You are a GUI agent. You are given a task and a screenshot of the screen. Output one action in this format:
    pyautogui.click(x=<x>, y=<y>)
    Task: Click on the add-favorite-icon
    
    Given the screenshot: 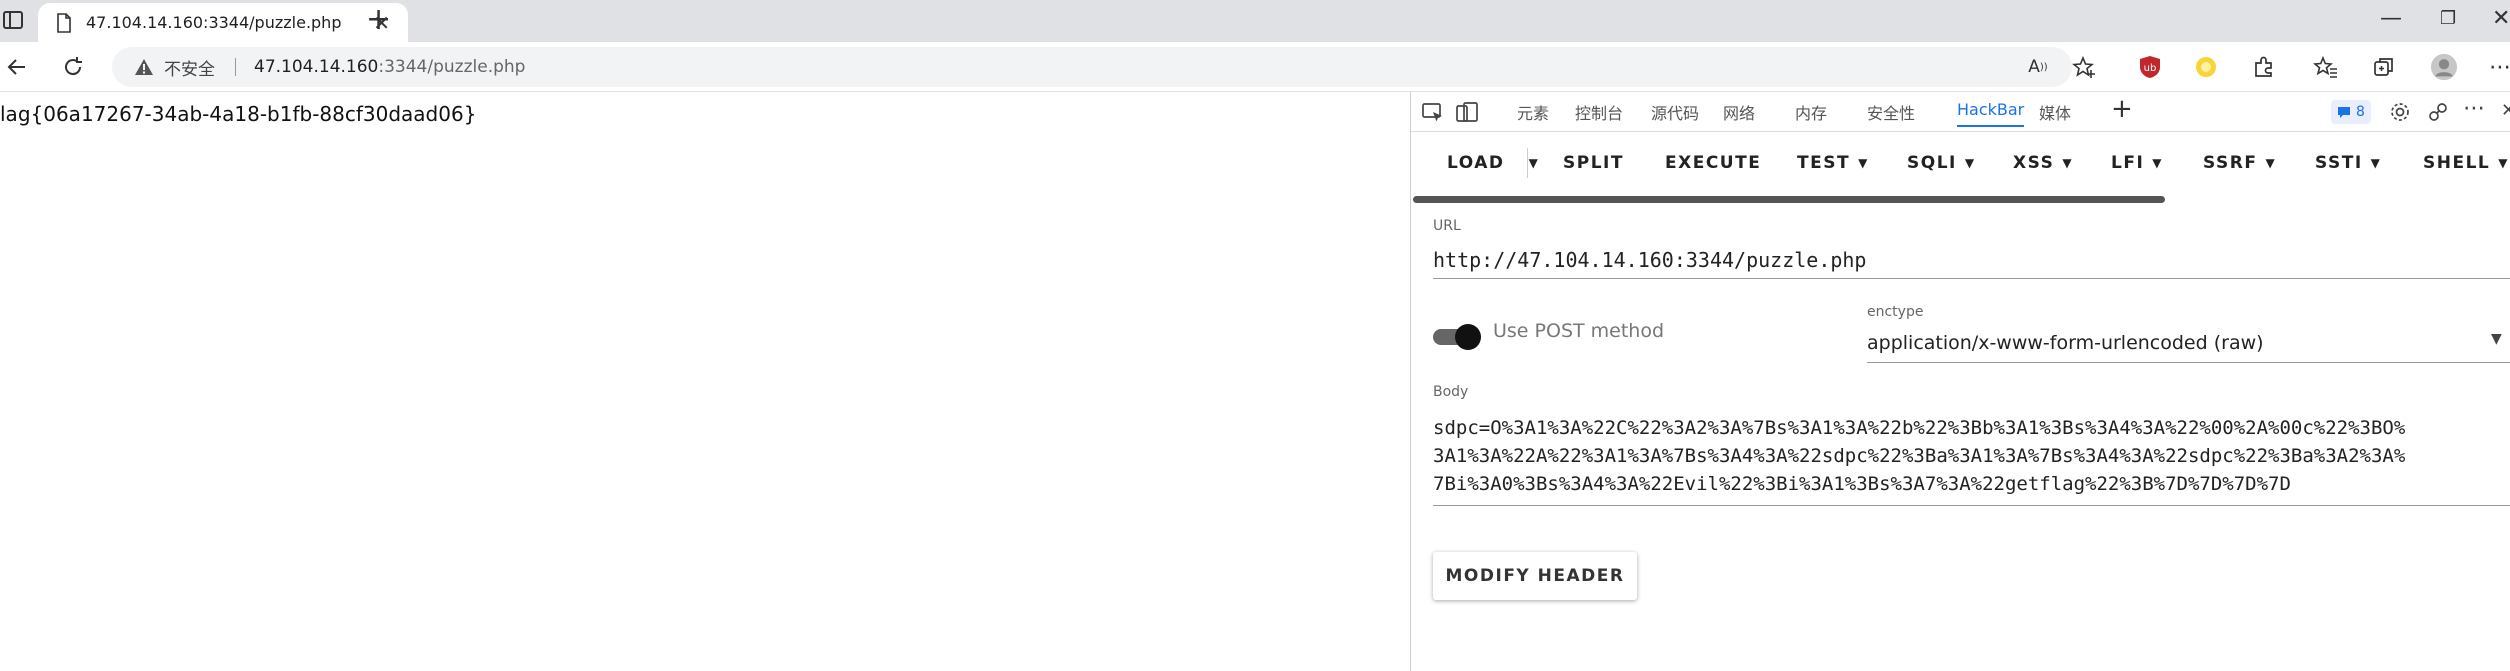 What is the action you would take?
    pyautogui.click(x=2084, y=67)
    